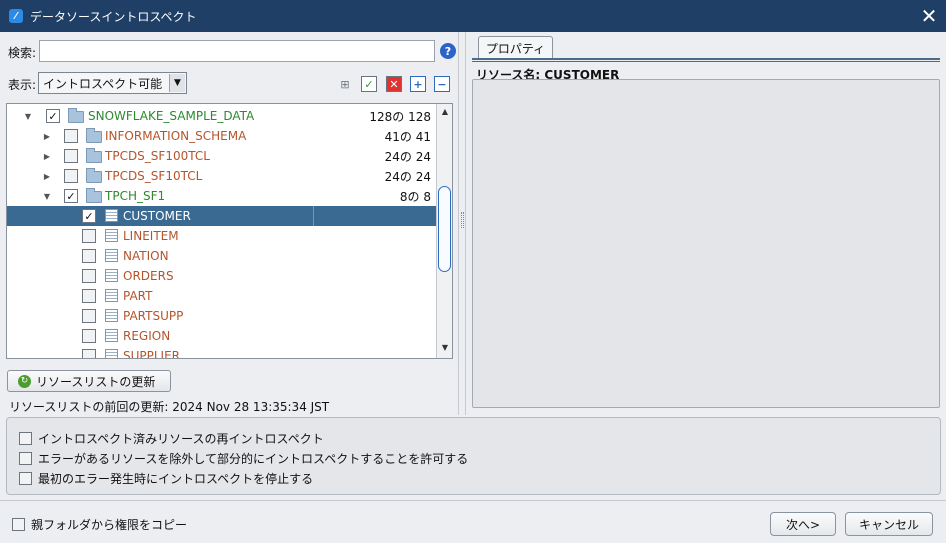  I want to click on tree-row-table: PARTSUPP, so click(222, 316).